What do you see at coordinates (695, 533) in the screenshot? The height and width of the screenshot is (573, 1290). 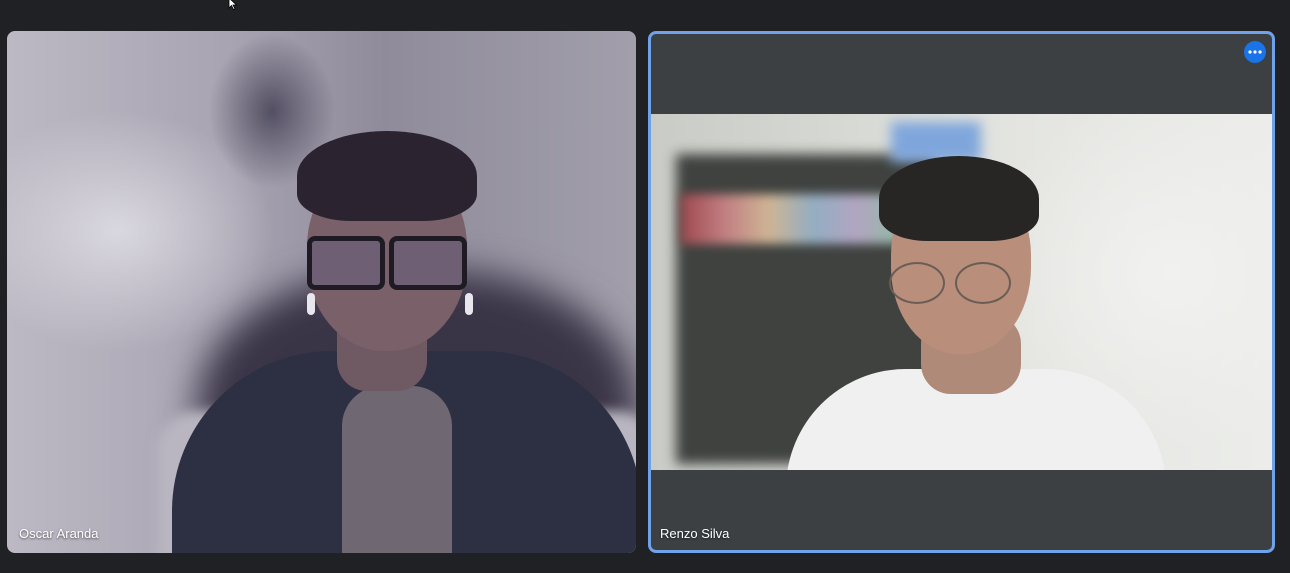 I see `participant-name: Renzo Silva` at bounding box center [695, 533].